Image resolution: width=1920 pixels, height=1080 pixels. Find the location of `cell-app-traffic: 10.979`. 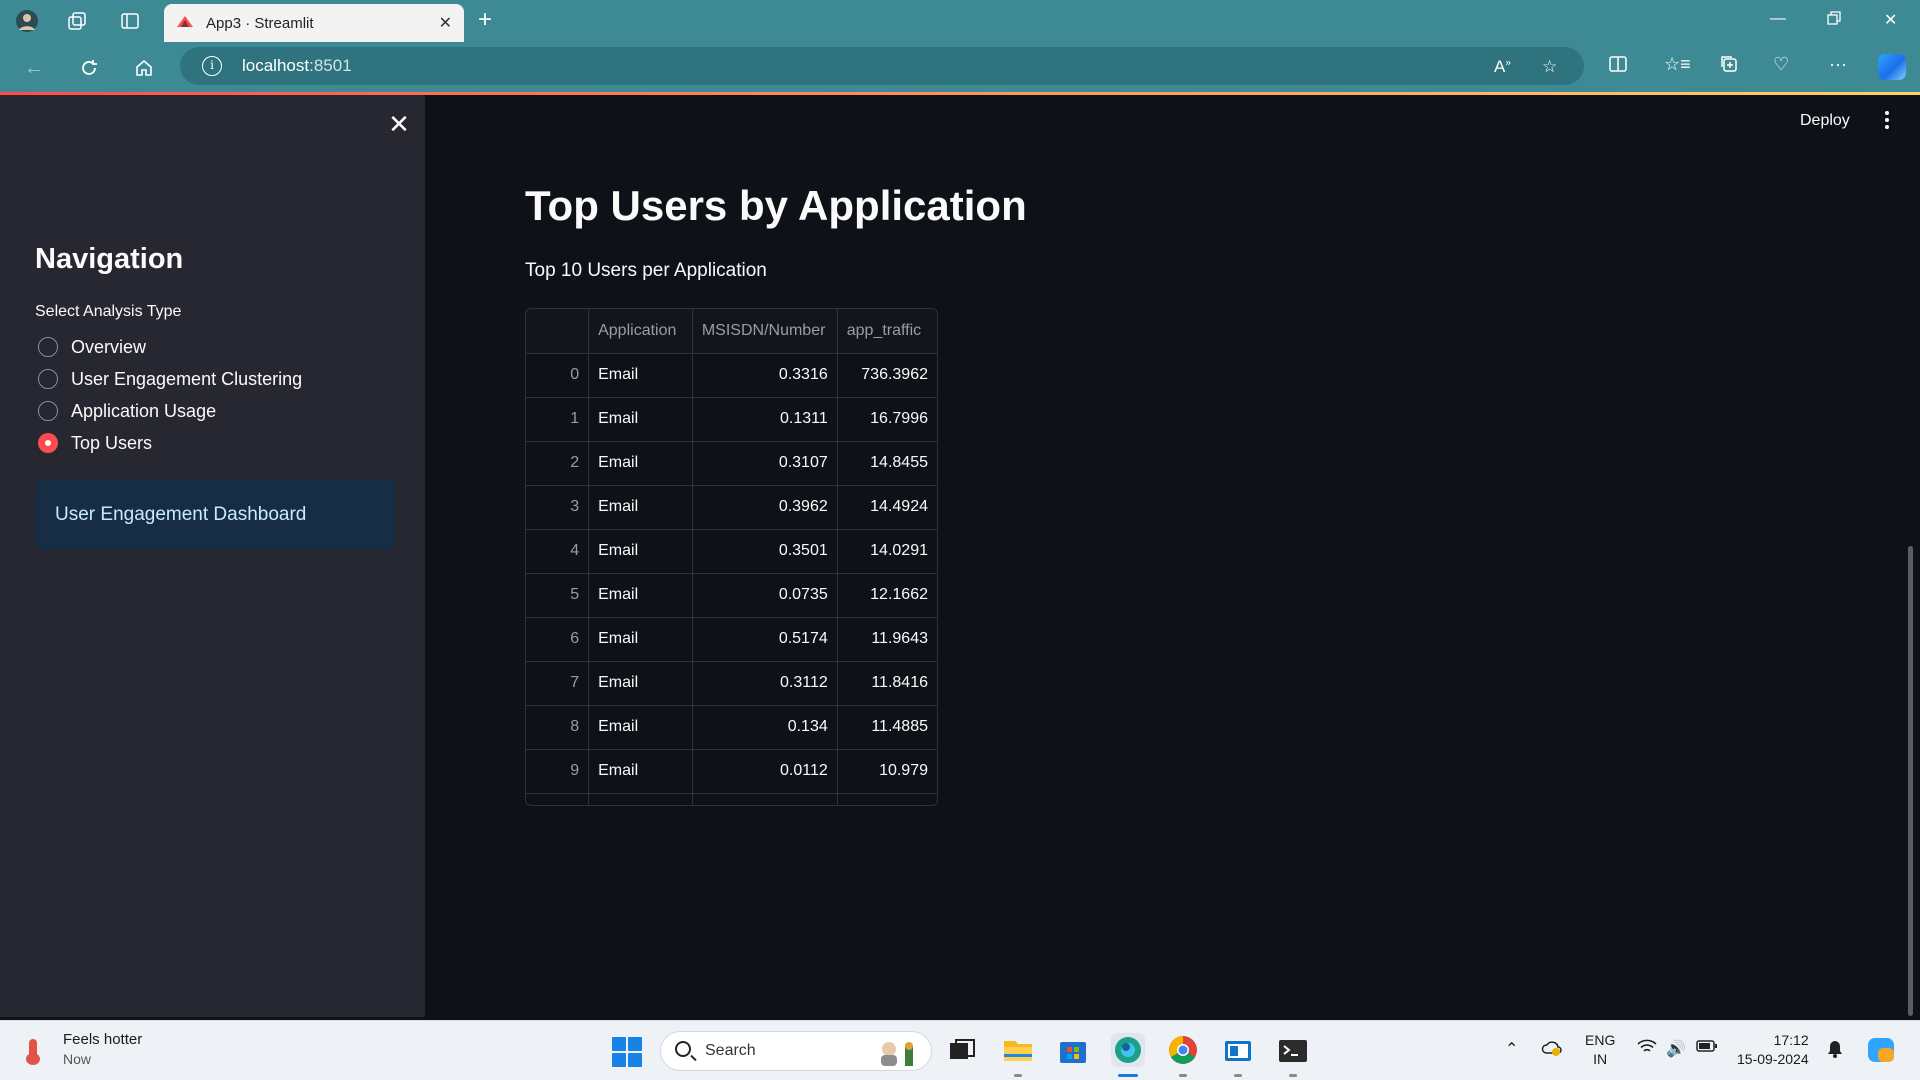

cell-app-traffic: 10.979 is located at coordinates (887, 771).